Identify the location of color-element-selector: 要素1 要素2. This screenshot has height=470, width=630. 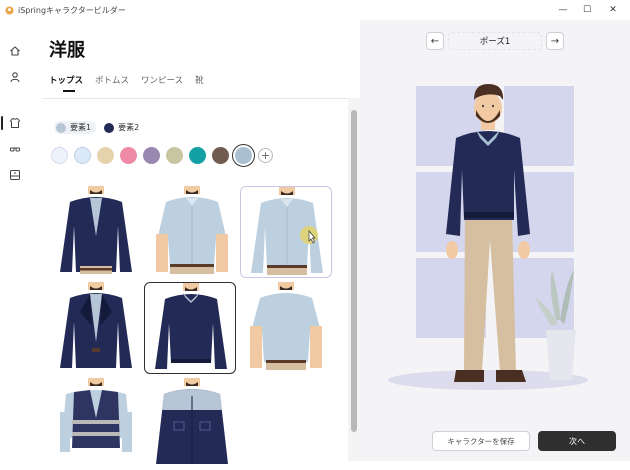
(102, 127).